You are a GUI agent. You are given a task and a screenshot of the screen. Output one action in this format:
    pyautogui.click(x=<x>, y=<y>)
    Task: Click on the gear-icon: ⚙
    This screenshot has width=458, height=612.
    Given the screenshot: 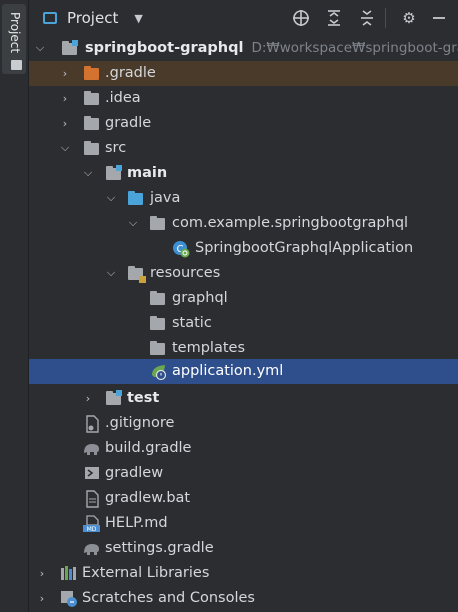 What is the action you would take?
    pyautogui.click(x=409, y=18)
    